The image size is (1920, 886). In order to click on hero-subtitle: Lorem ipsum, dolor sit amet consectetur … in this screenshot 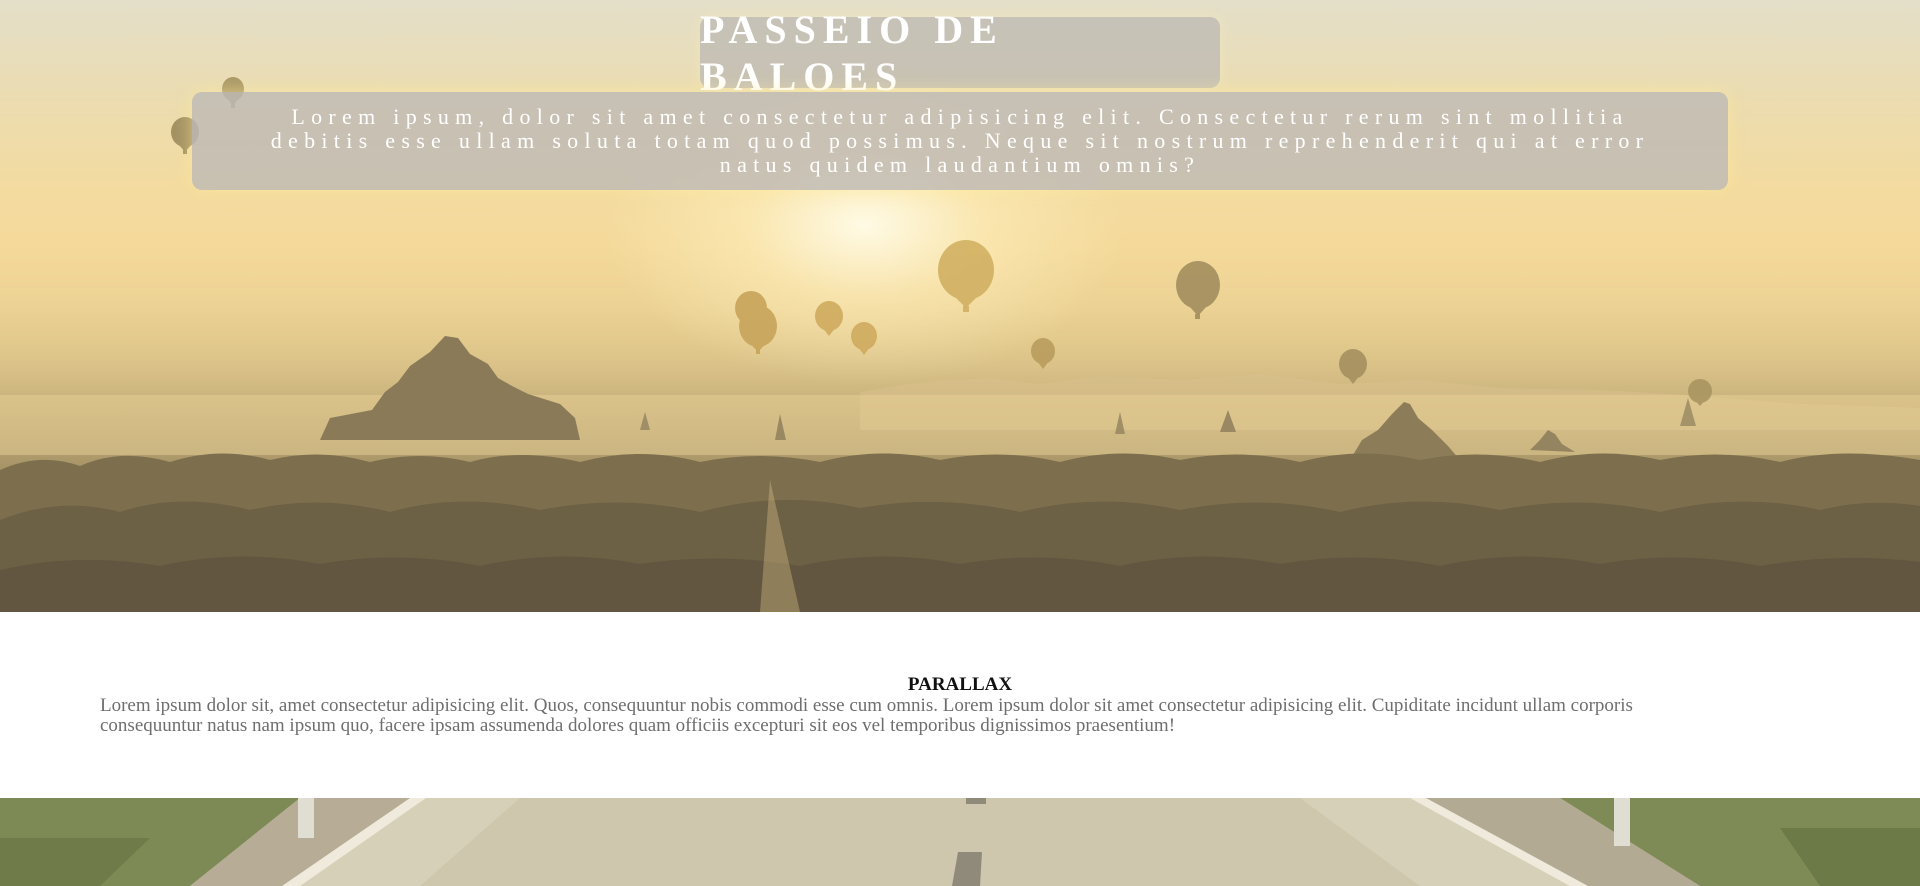, I will do `click(960, 140)`.